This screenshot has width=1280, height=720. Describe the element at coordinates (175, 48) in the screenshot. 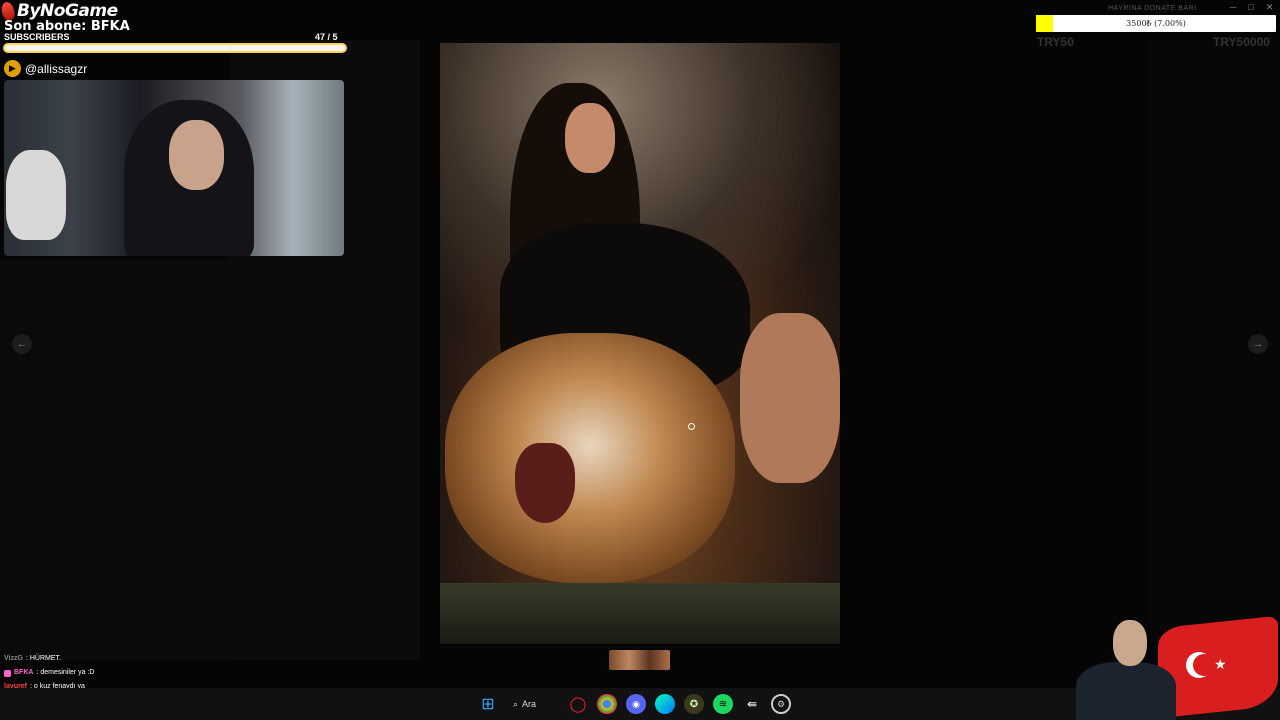

I see `subscriber-goal-bar` at that location.